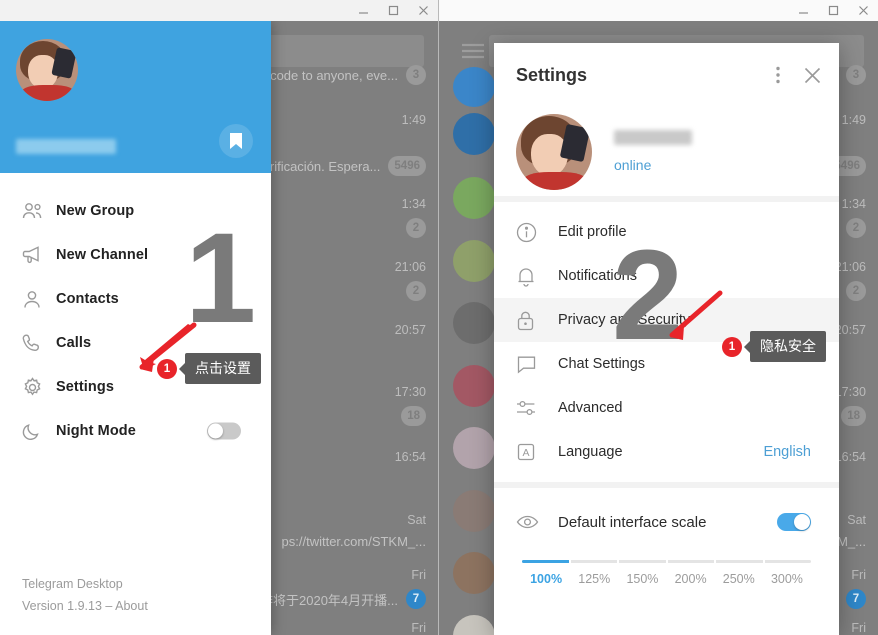 This screenshot has height=635, width=878. What do you see at coordinates (135, 299) in the screenshot?
I see `menu-item-contacts: Contacts` at bounding box center [135, 299].